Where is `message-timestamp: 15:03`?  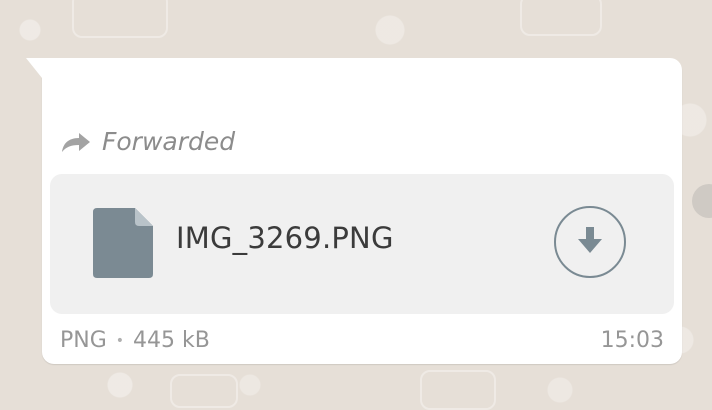 message-timestamp: 15:03 is located at coordinates (632, 340).